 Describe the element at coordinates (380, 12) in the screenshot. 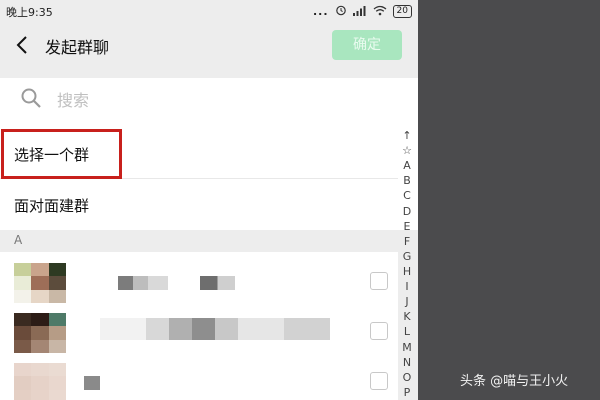

I see `wifi-icon` at that location.